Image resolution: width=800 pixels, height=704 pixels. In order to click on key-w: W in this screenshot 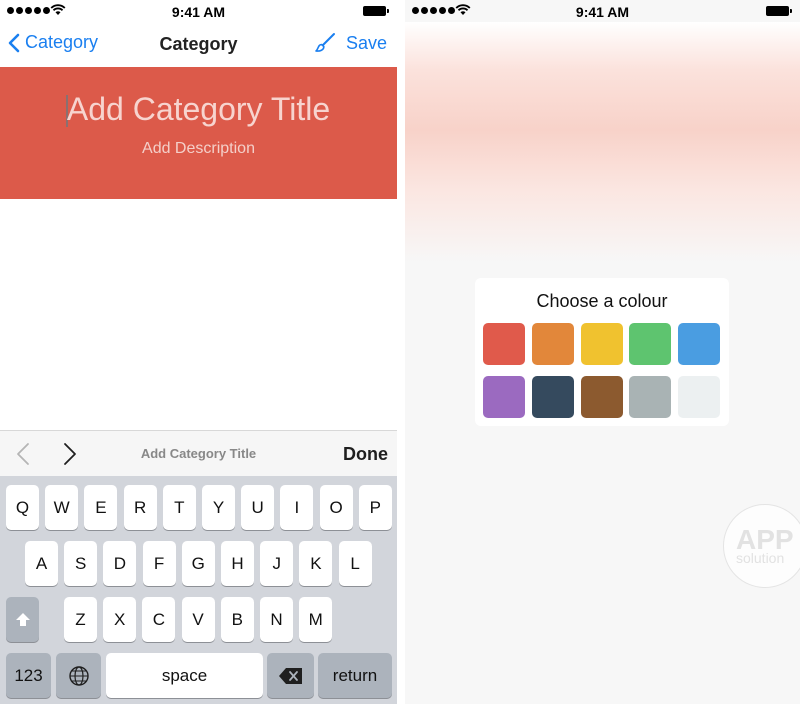, I will do `click(62, 507)`.